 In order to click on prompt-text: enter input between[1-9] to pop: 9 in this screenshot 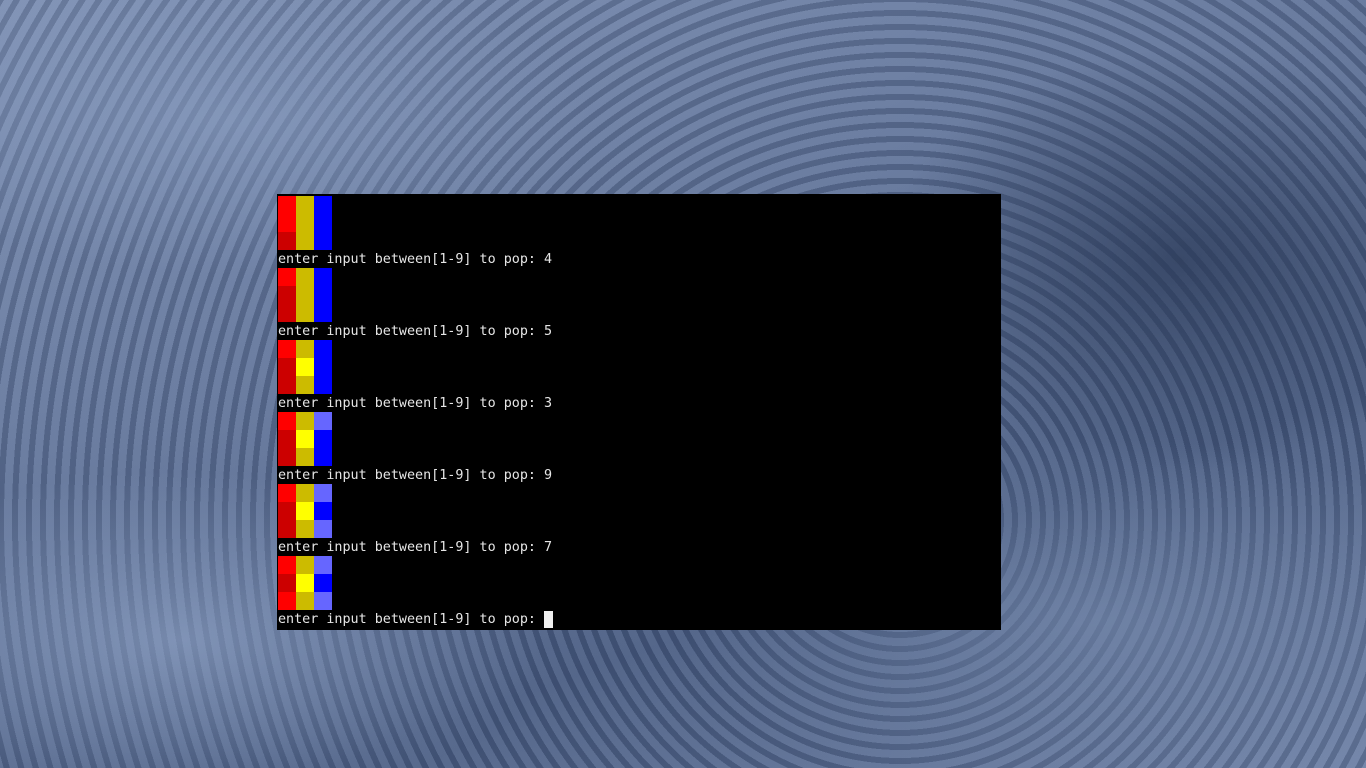, I will do `click(415, 475)`.